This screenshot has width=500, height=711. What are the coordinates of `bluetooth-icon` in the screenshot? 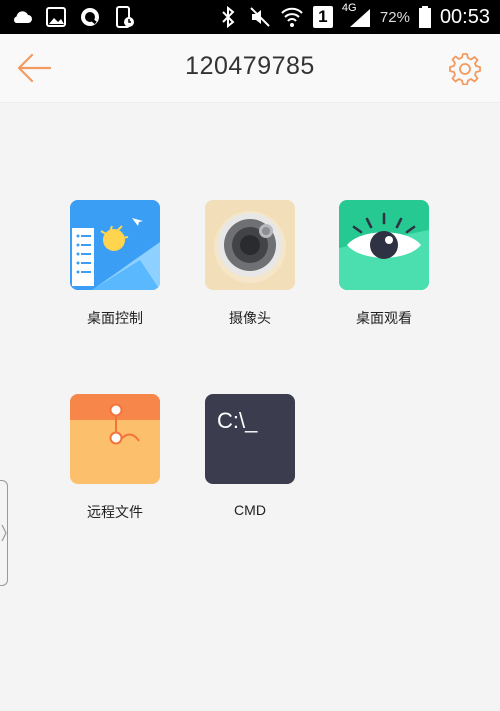 It's located at (228, 17).